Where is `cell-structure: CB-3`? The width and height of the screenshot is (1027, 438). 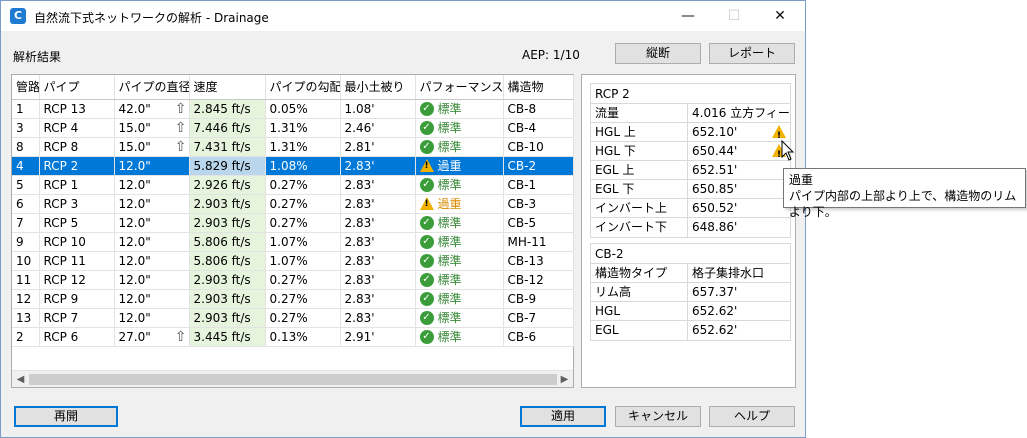
cell-structure: CB-3 is located at coordinates (538, 204).